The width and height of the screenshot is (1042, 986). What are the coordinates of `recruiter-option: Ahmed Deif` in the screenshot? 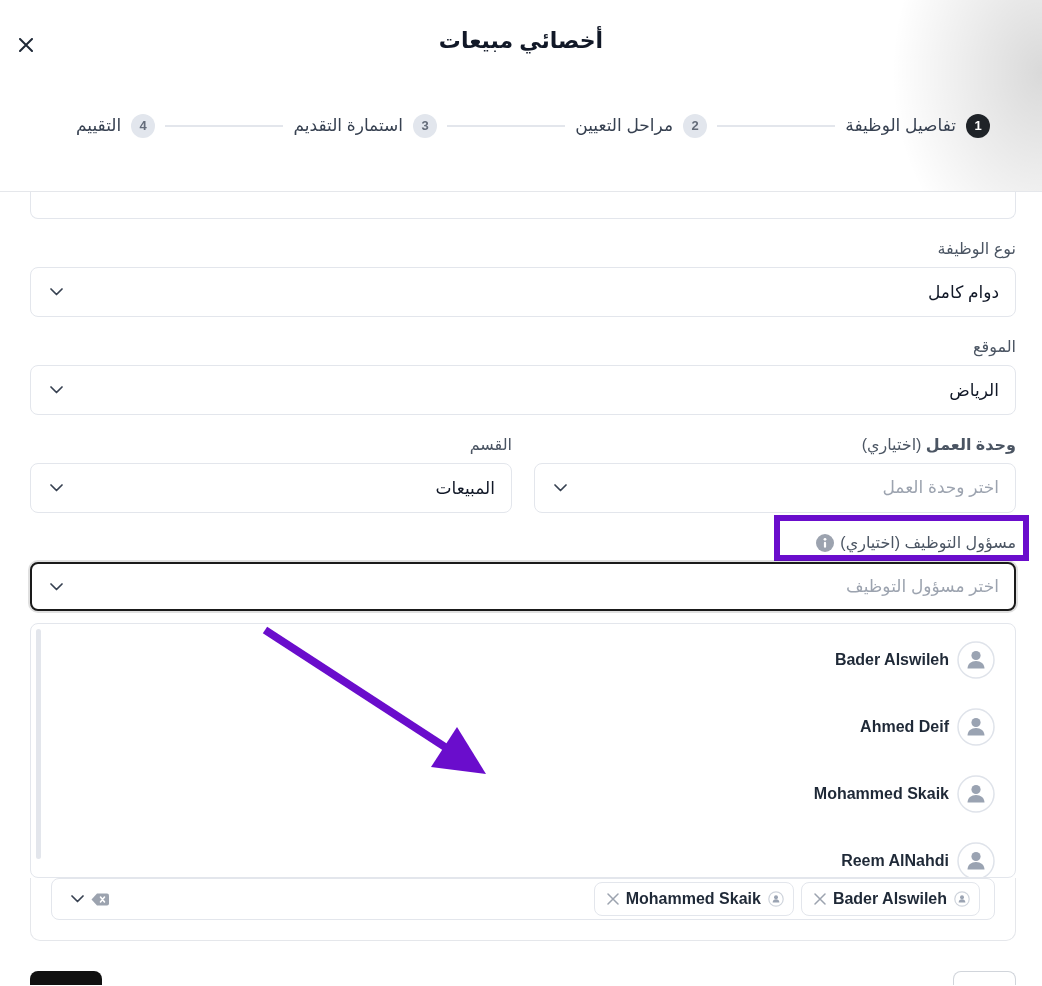 It's located at (523, 726).